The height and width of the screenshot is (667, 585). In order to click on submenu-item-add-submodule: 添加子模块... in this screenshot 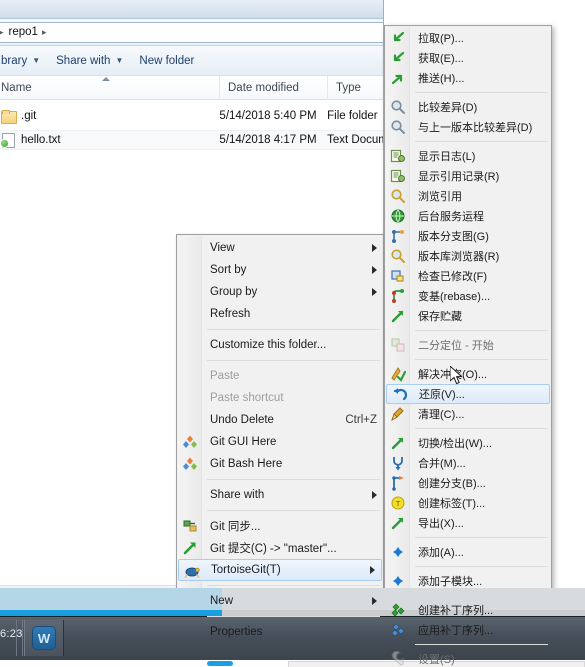, I will do `click(468, 581)`.